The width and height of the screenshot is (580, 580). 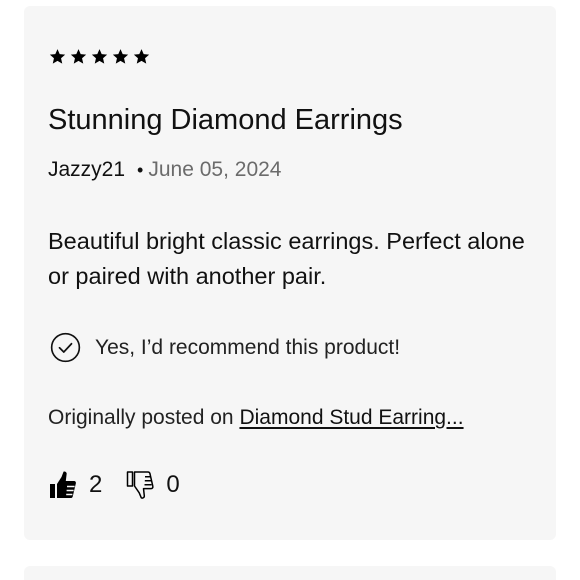 I want to click on unhelpful-button: 0, so click(x=153, y=485).